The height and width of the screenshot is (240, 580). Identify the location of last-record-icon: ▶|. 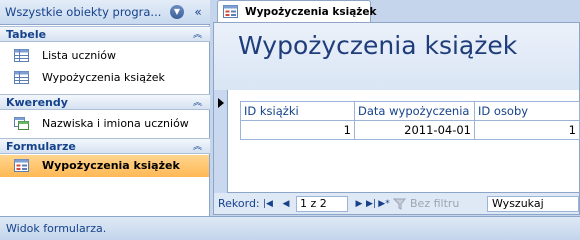
(371, 204).